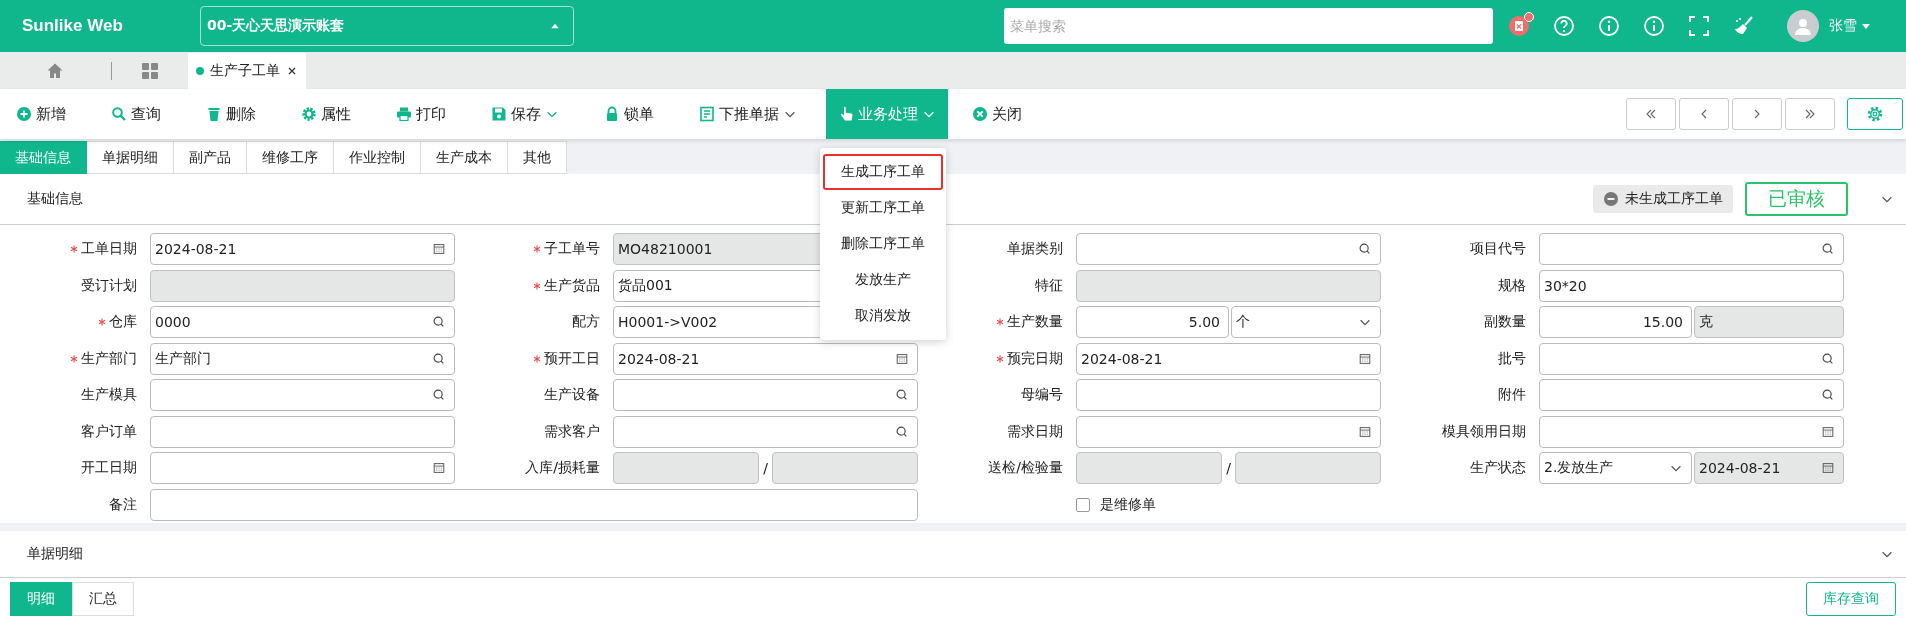 Image resolution: width=1906 pixels, height=619 pixels. What do you see at coordinates (525, 114) in the screenshot?
I see `toolbar-button: 保存` at bounding box center [525, 114].